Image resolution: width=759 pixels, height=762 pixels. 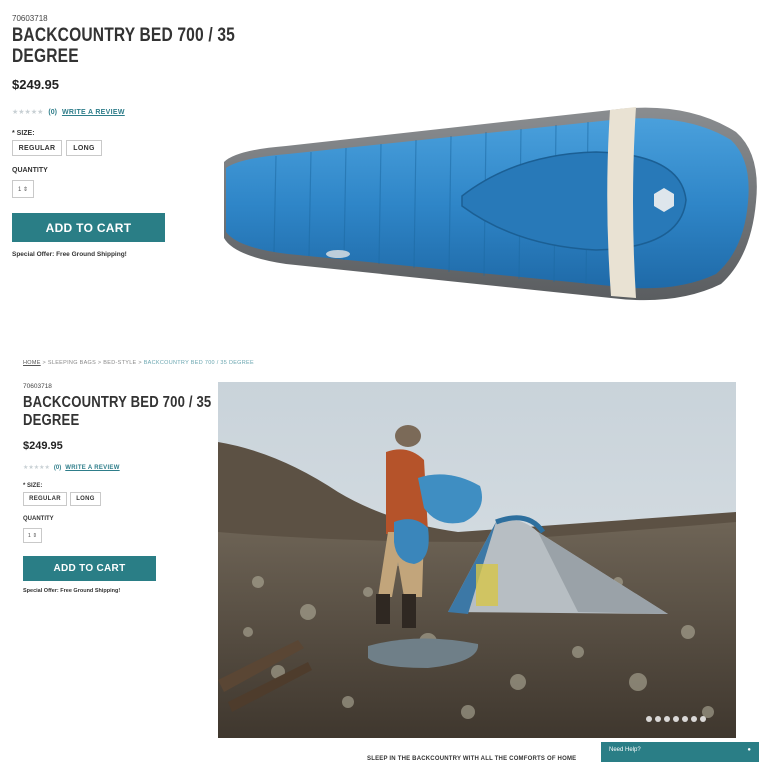 I want to click on breadcrumb-current: BACKCOUNTRY BED 700 / 35 DEGREE, so click(x=198, y=363).